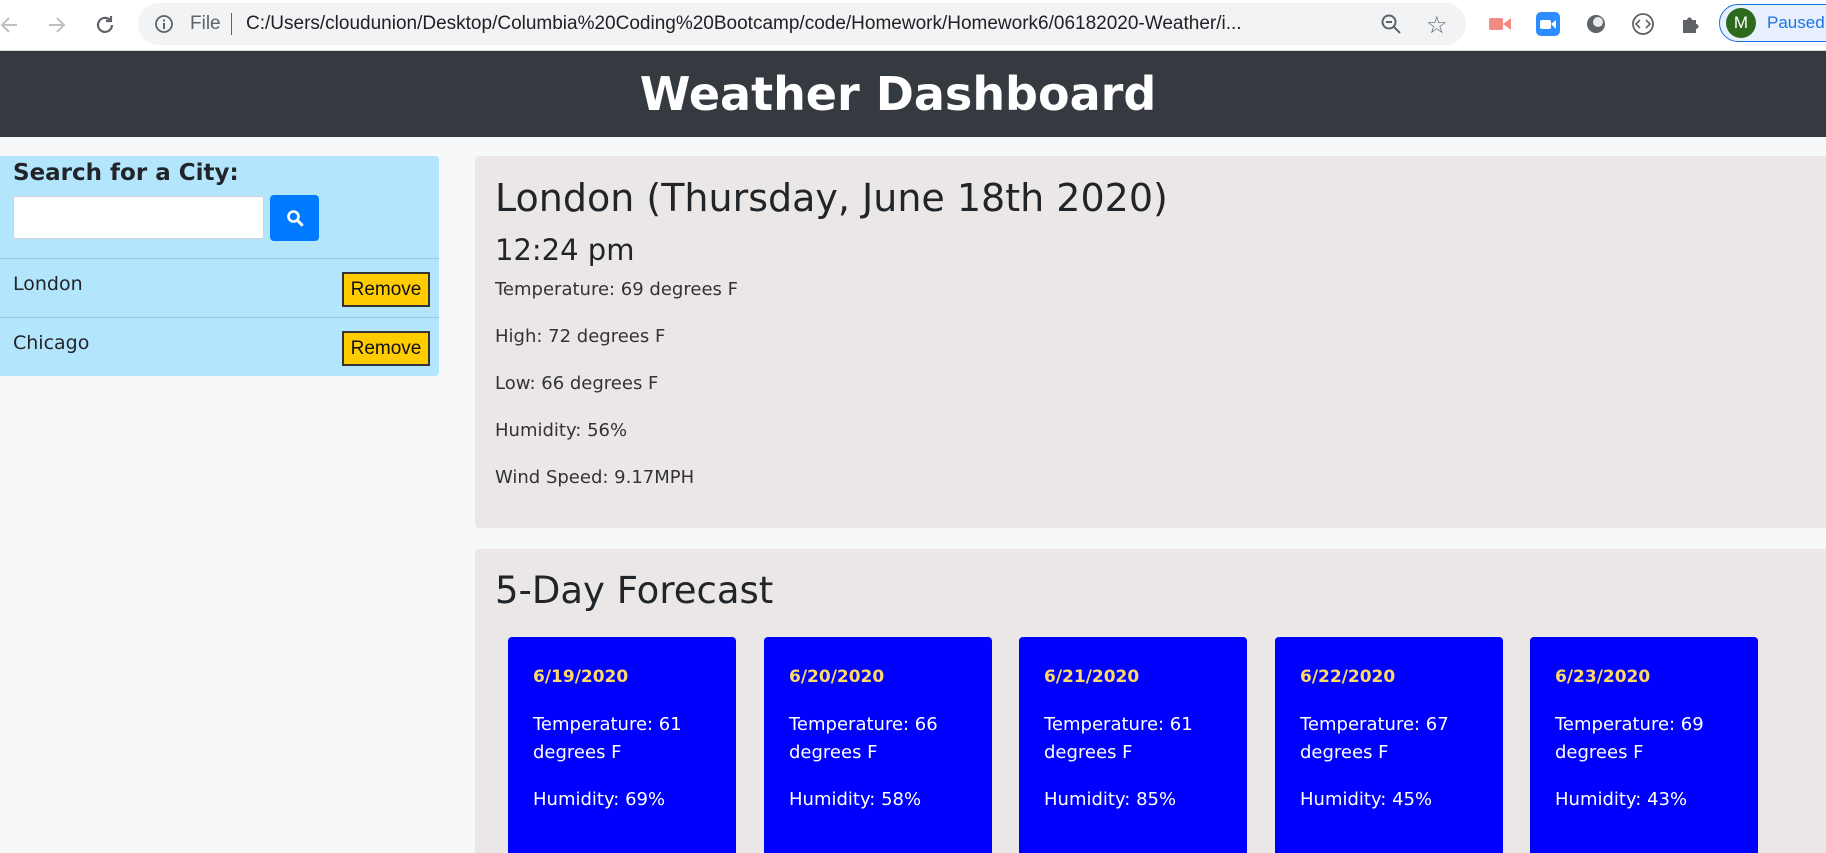 The height and width of the screenshot is (853, 1826). What do you see at coordinates (1548, 24) in the screenshot?
I see `zoom-extension-icon` at bounding box center [1548, 24].